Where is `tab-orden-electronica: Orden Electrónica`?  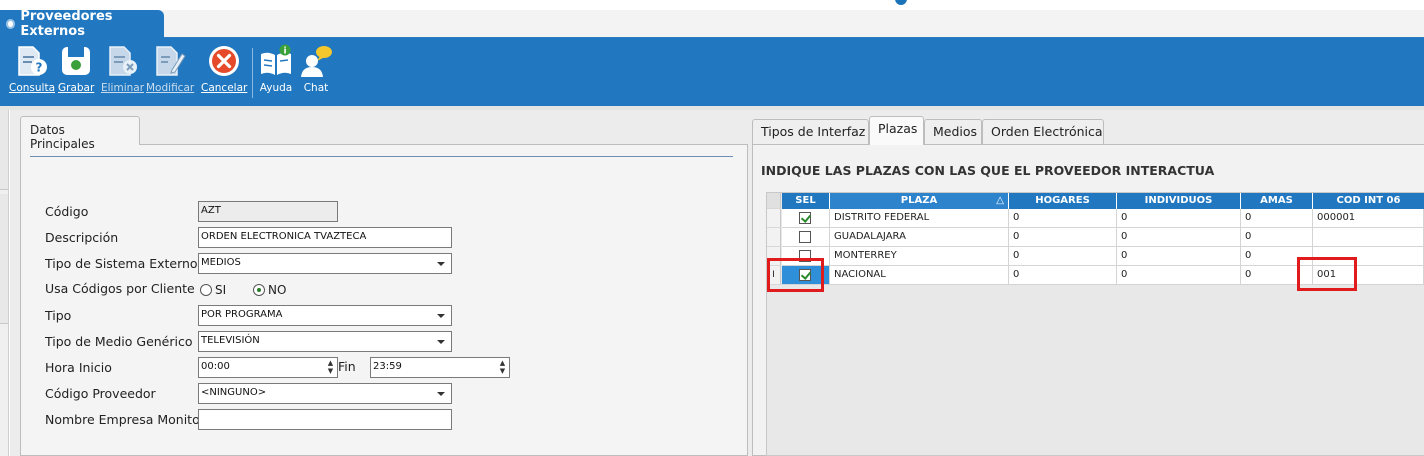 tab-orden-electronica: Orden Electrónica is located at coordinates (1043, 131).